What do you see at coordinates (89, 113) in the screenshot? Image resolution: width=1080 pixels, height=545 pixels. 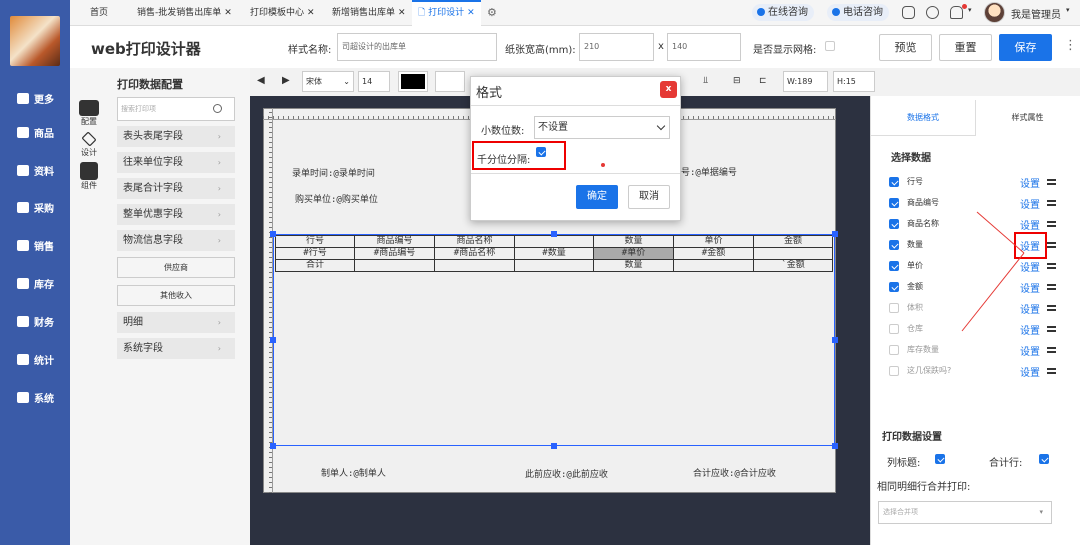 I see `config-tool: 配置` at bounding box center [89, 113].